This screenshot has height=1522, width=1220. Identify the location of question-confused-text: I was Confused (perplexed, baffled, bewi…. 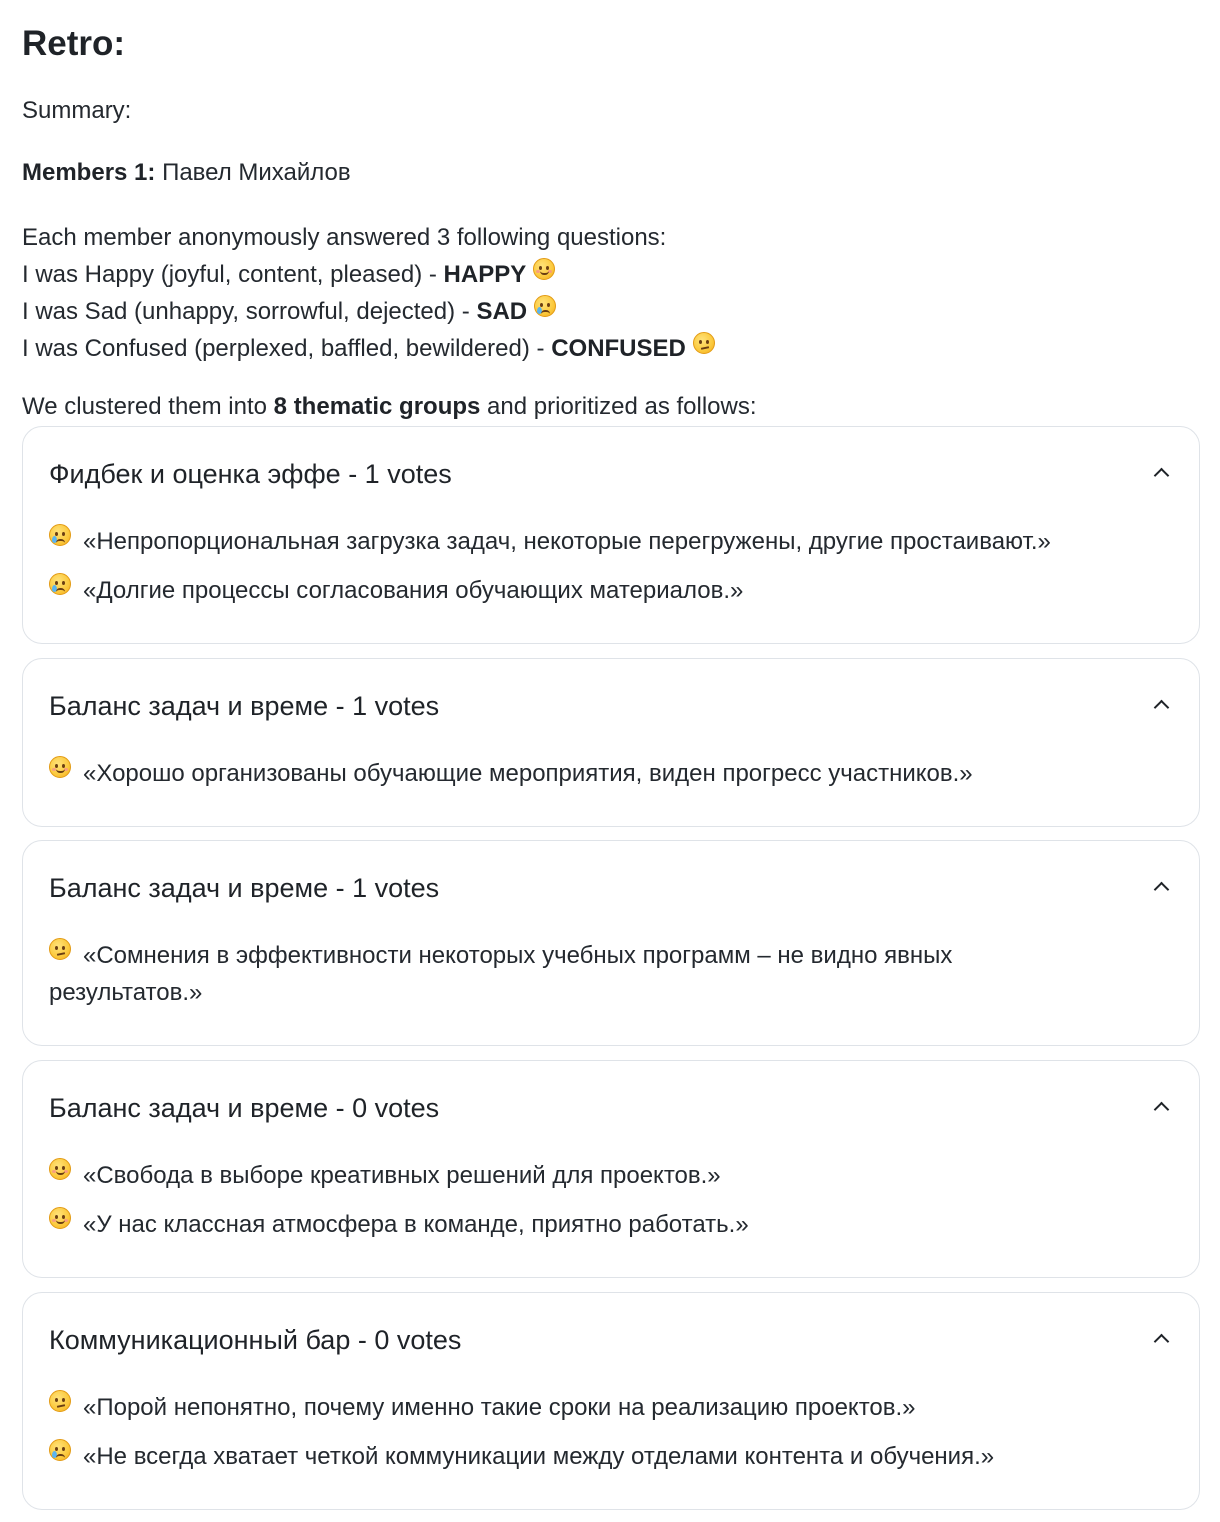
(287, 348).